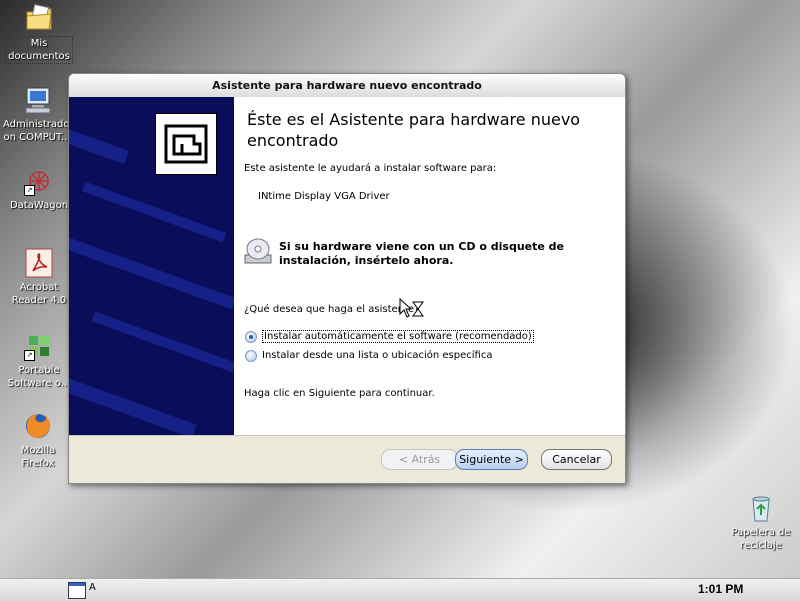 This screenshot has width=800, height=601. I want to click on continue-text: Haga clic en Siguiente para continuar., so click(339, 393).